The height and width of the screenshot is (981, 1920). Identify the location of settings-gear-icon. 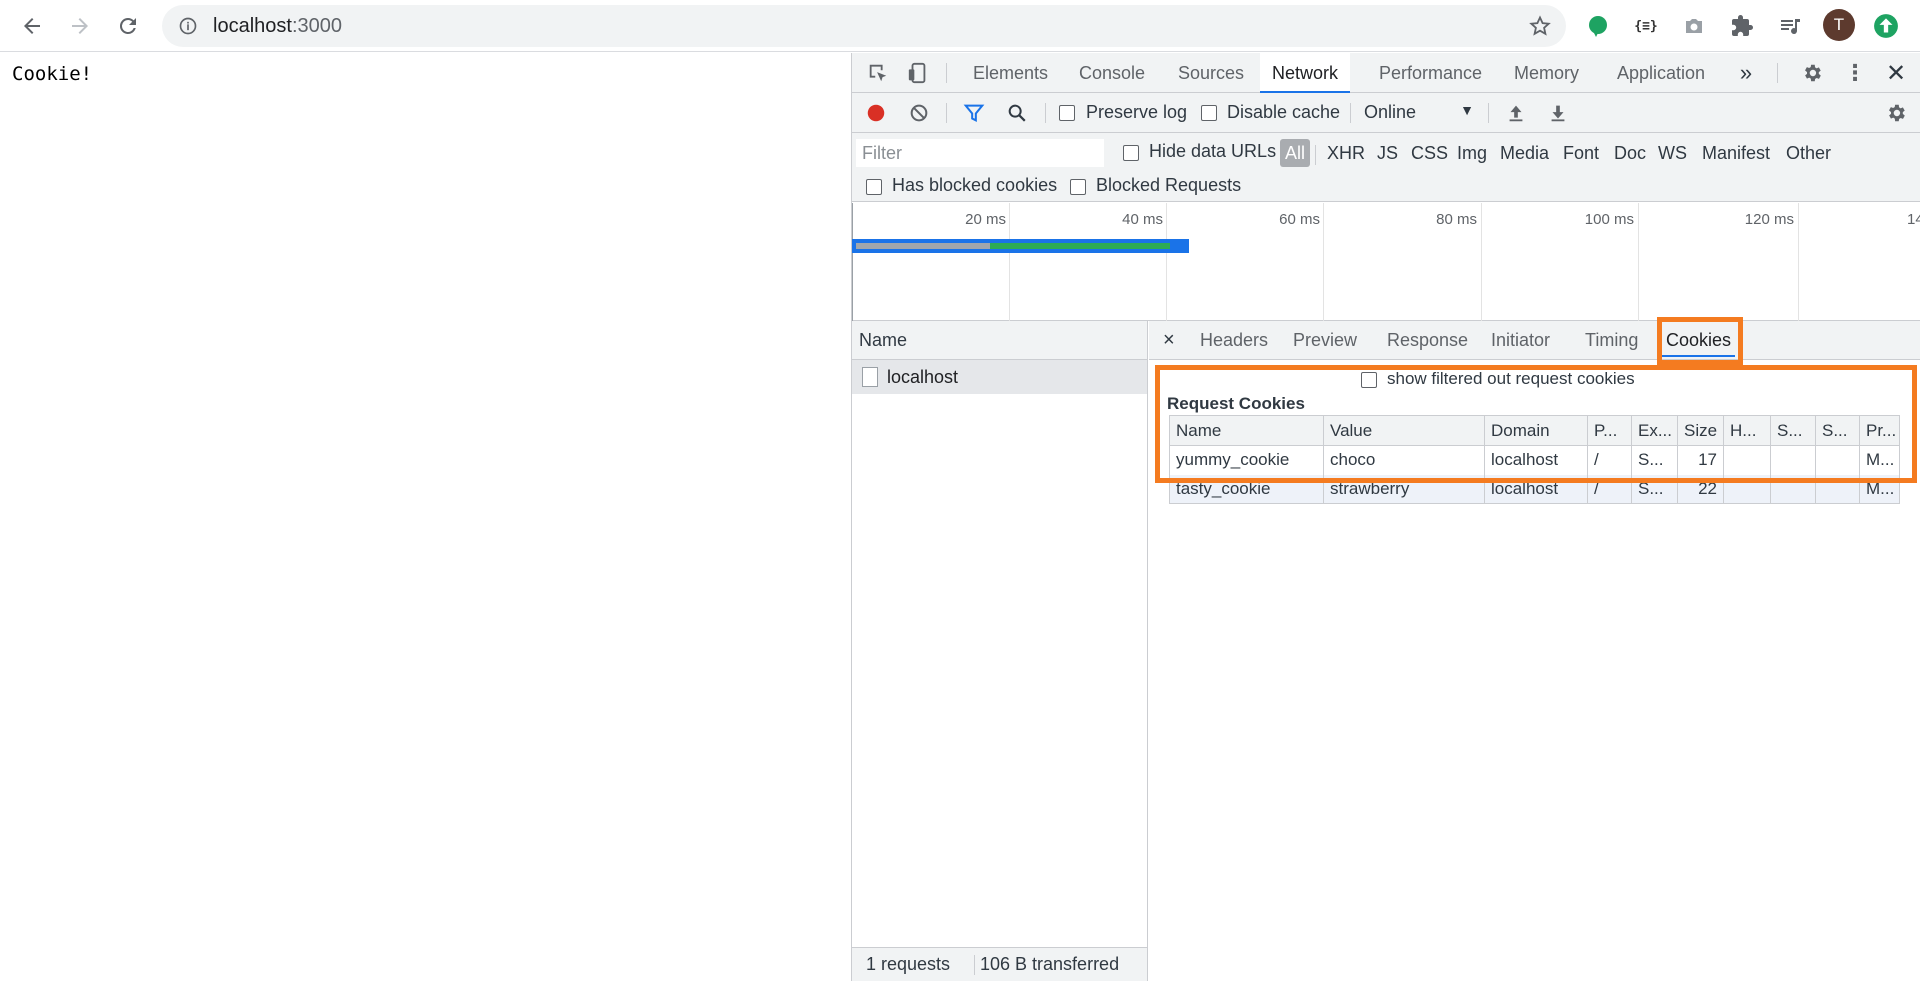
(1812, 73).